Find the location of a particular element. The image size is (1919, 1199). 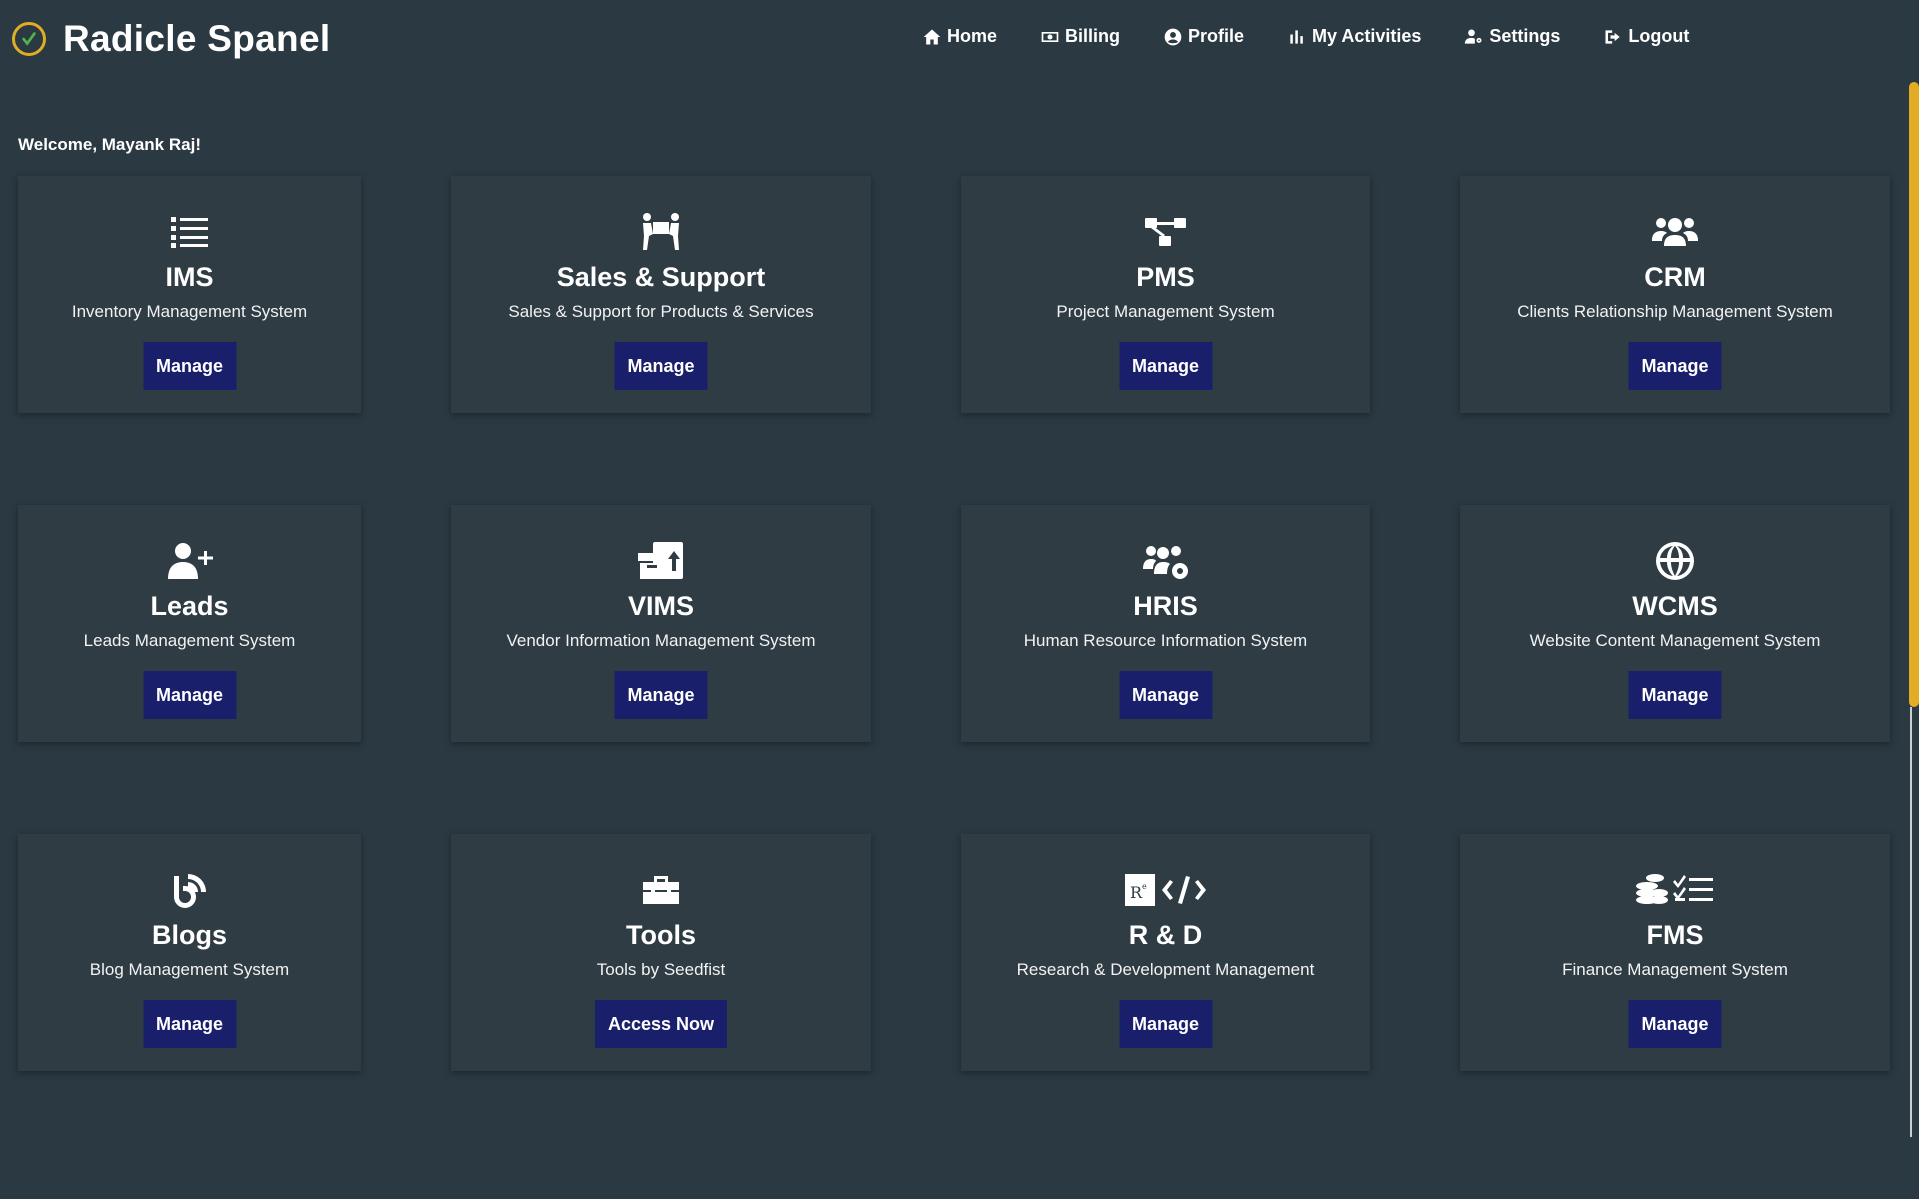

user-cog-icon is located at coordinates (1473, 36).